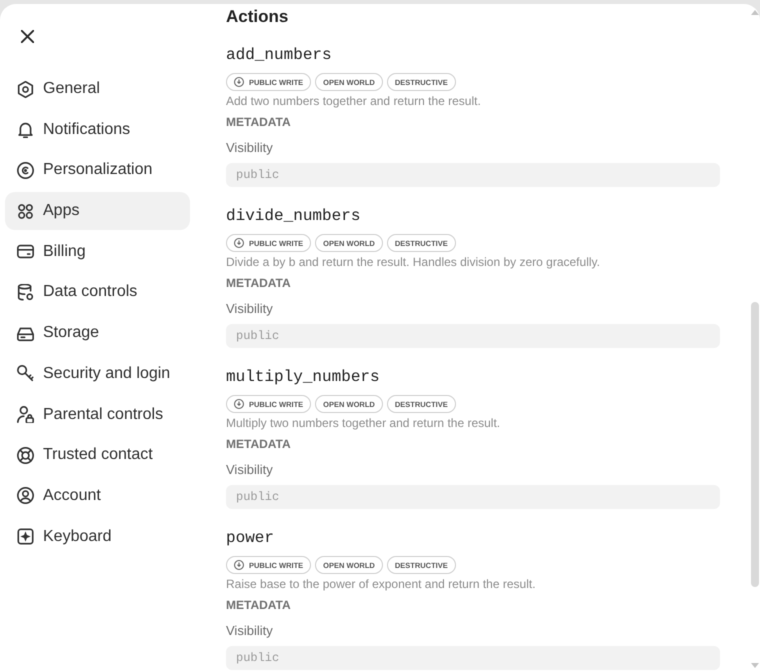 Image resolution: width=760 pixels, height=671 pixels. I want to click on sidebar-item: Parental controls, so click(97, 415).